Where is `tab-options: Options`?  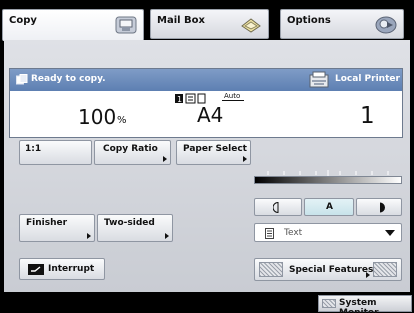 tab-options: Options is located at coordinates (342, 24).